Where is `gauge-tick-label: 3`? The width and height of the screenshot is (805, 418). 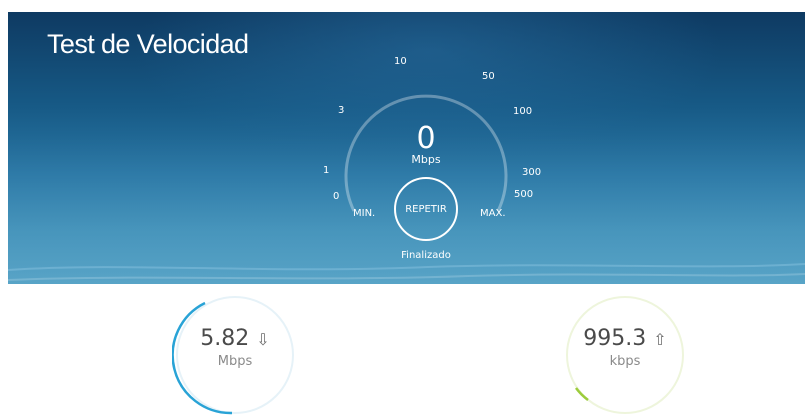 gauge-tick-label: 3 is located at coordinates (341, 110).